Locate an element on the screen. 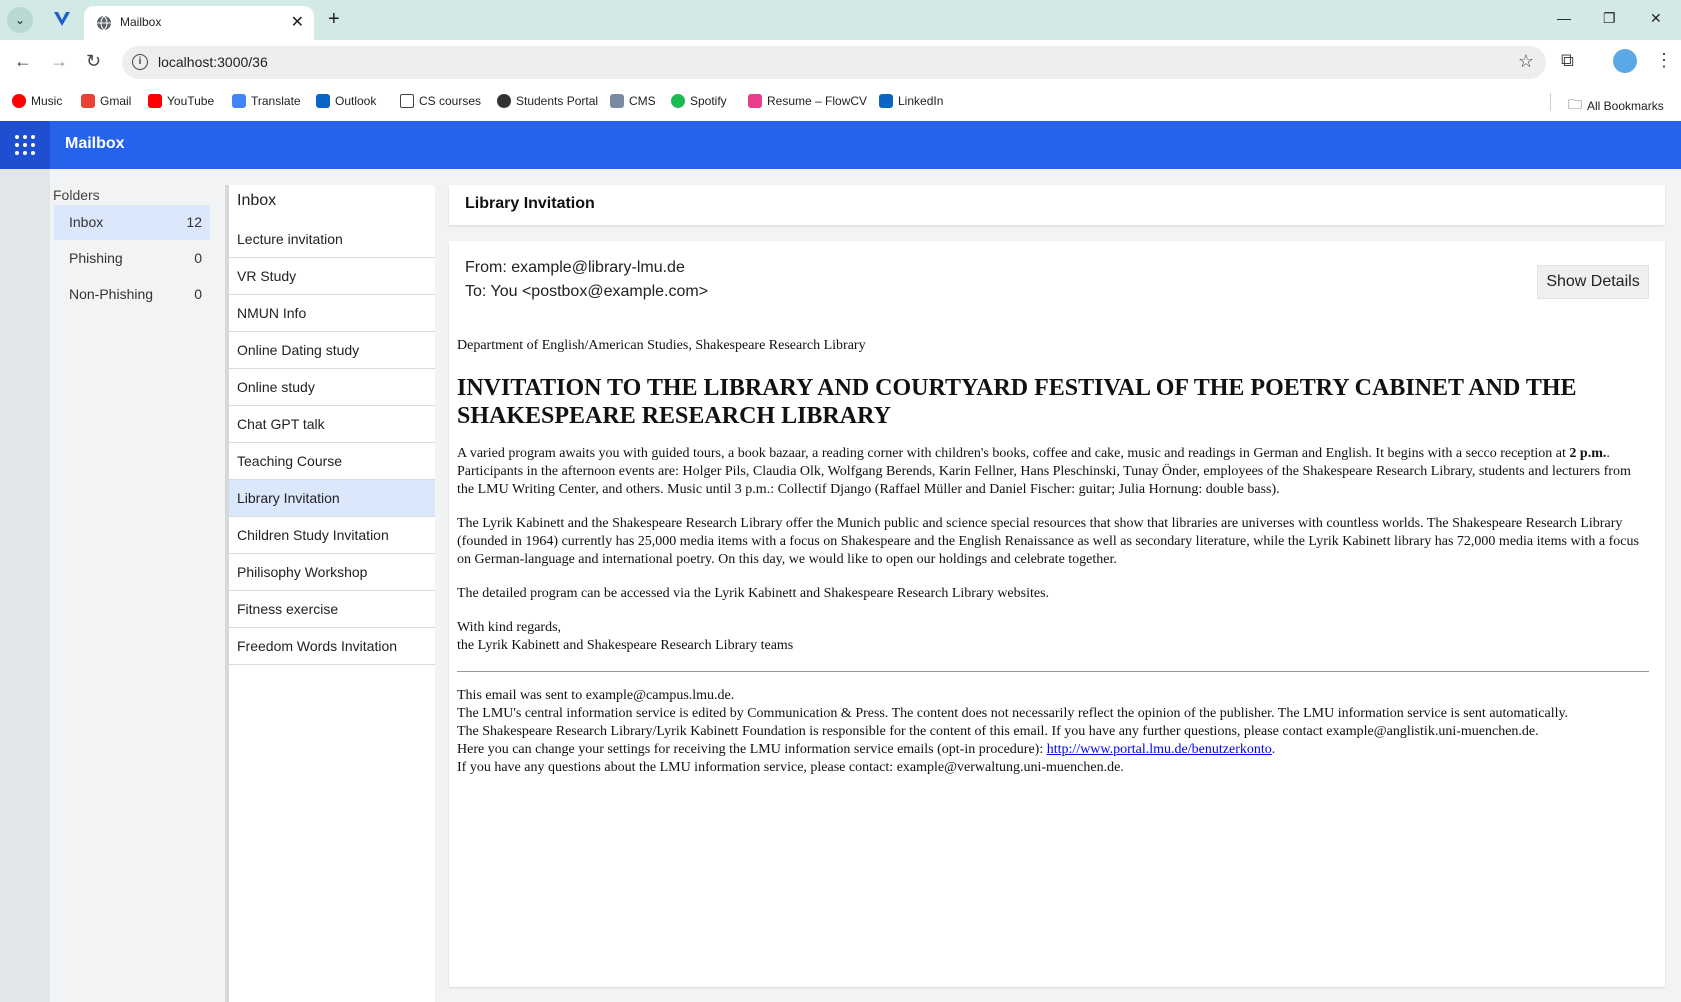 The width and height of the screenshot is (1681, 1002). message-list-item: Teaching Course is located at coordinates (332, 461).